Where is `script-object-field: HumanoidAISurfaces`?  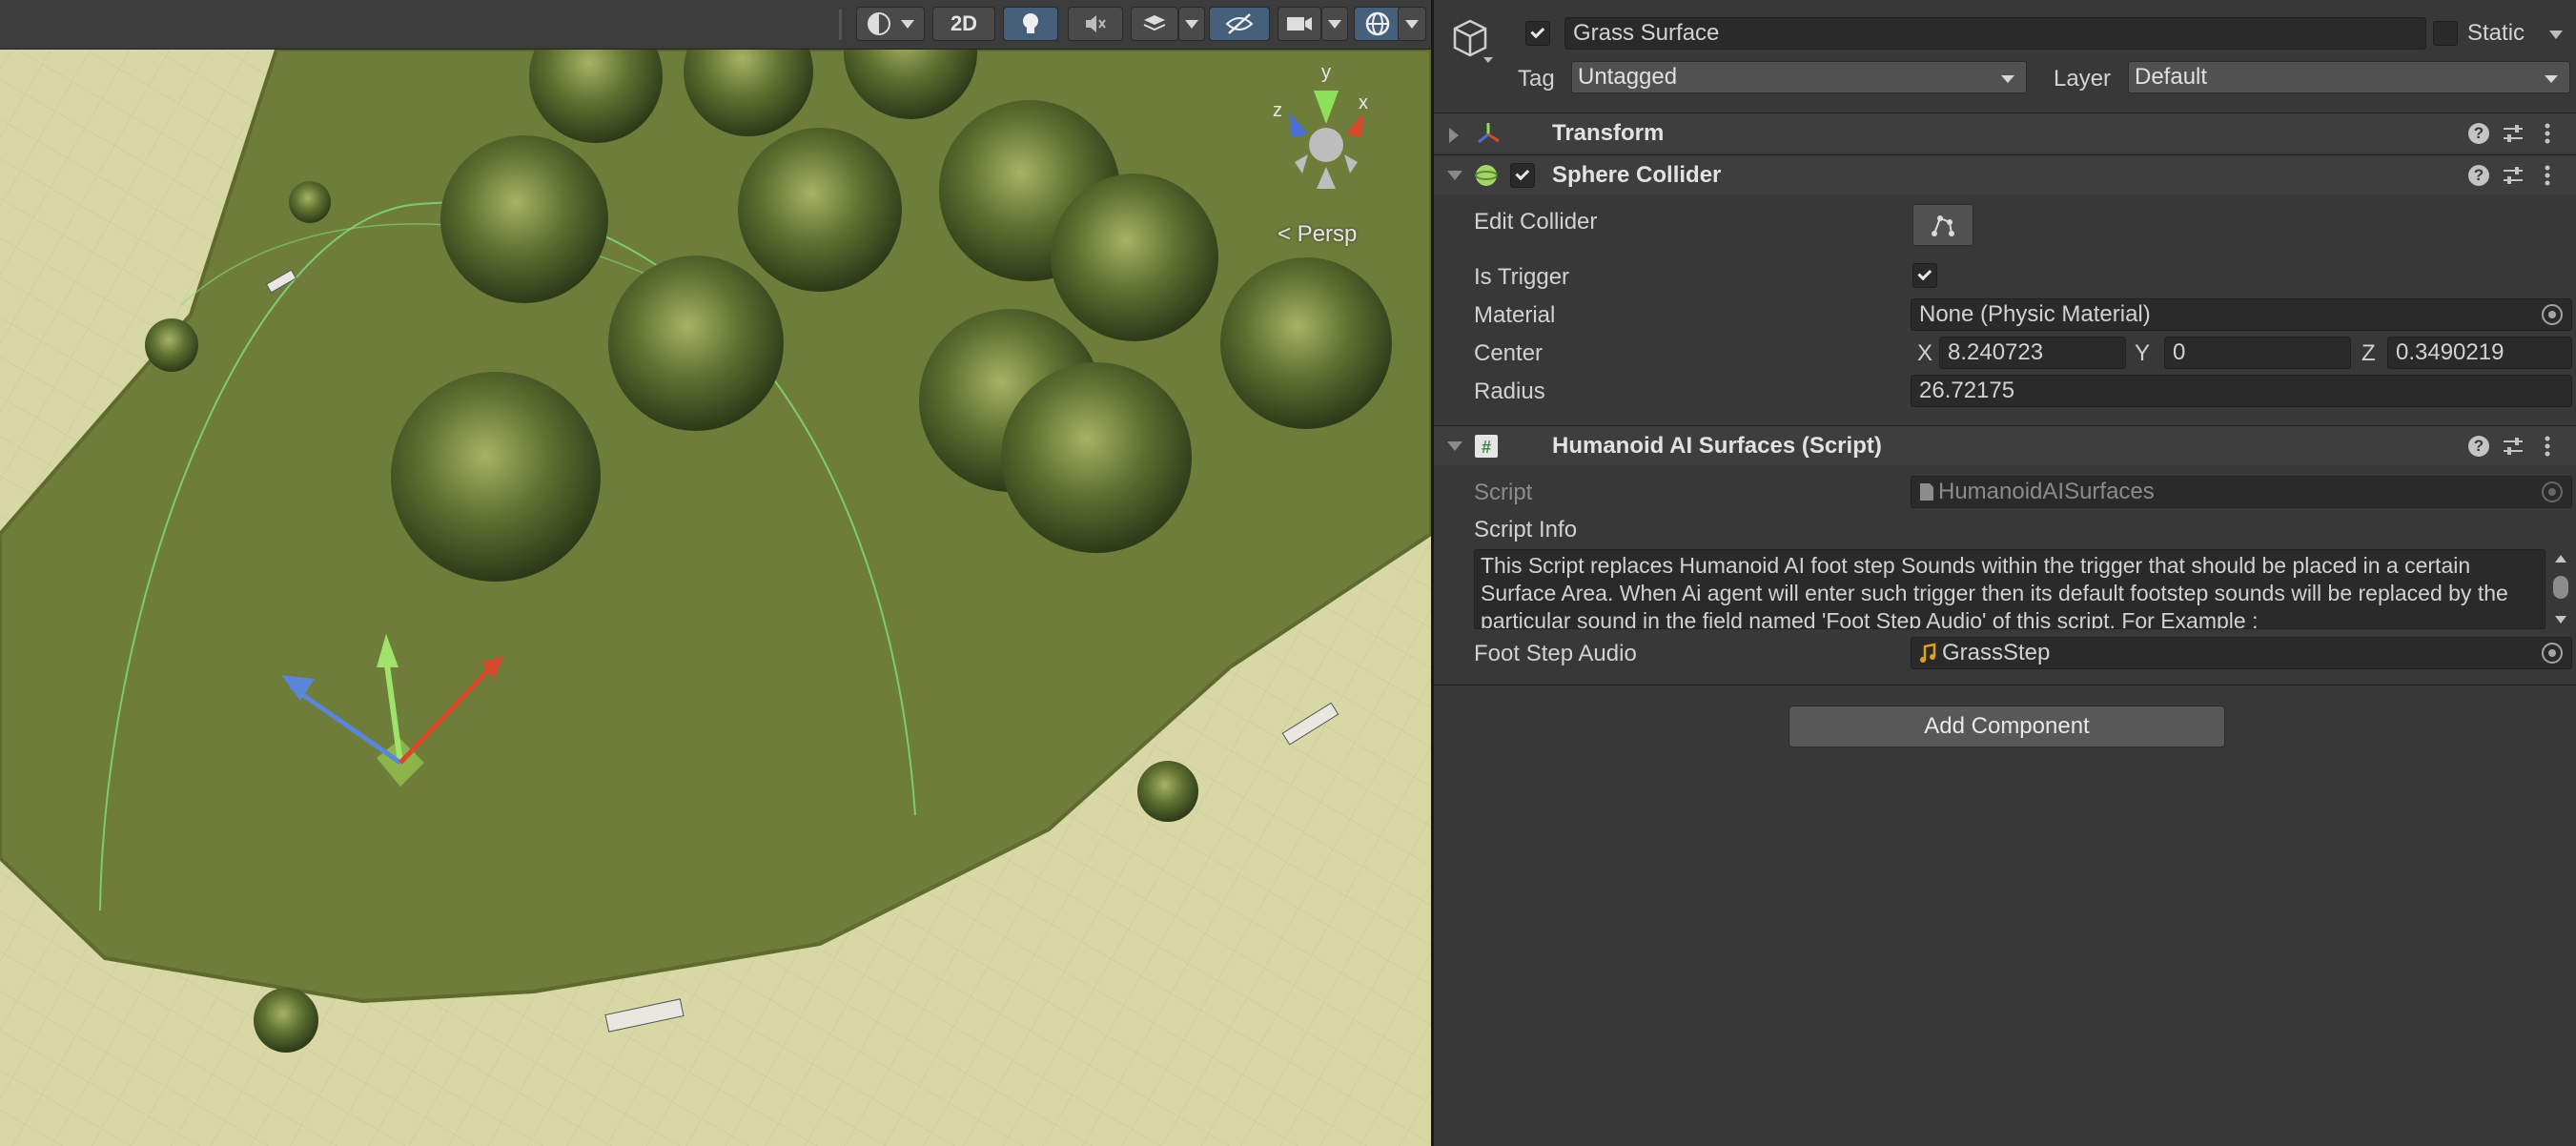
script-object-field: HumanoidAISurfaces is located at coordinates (2241, 492).